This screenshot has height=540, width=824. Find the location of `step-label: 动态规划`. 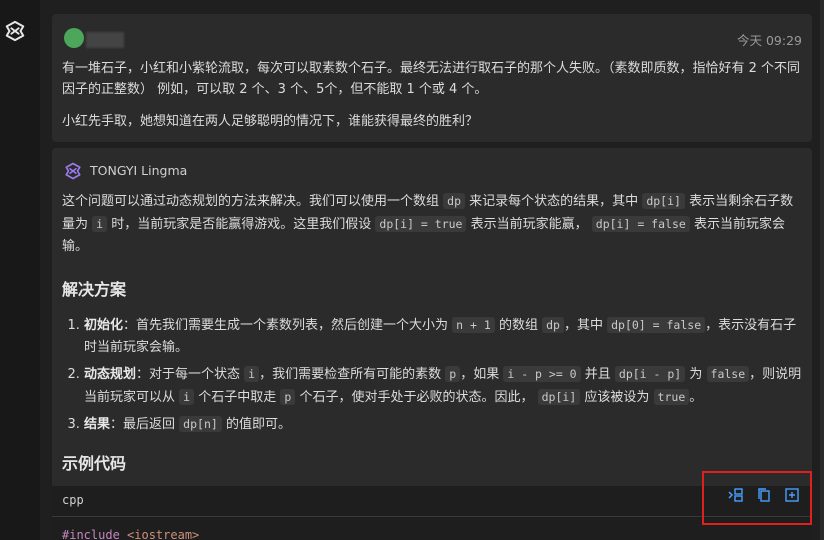

step-label: 动态规划 is located at coordinates (110, 374).